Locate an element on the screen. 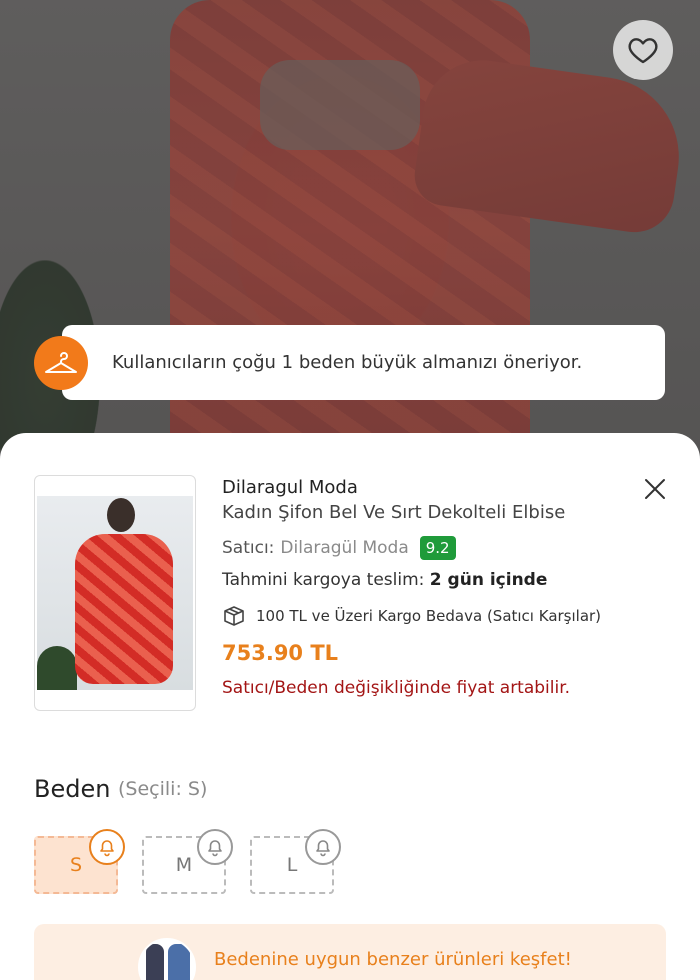 The width and height of the screenshot is (700, 980). product-price: 753.90 TL is located at coordinates (280, 653).